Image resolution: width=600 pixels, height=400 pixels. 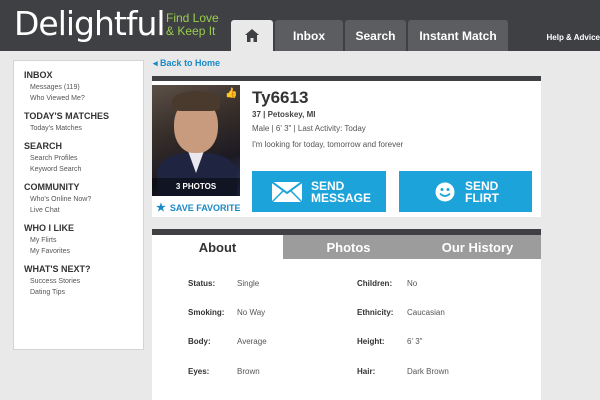 I want to click on field-value-hair: Dark Brown, so click(x=428, y=371).